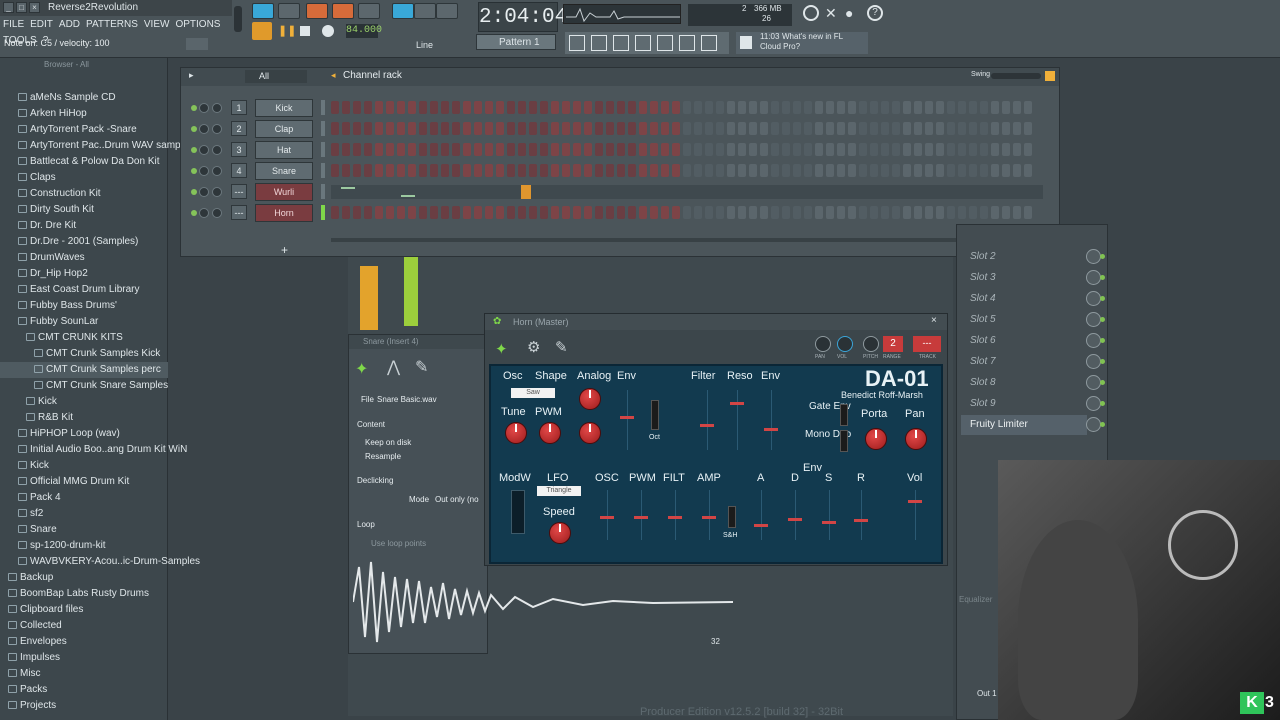 This screenshot has height=720, width=1280. I want to click on browser-item: Pack 4, so click(84, 498).